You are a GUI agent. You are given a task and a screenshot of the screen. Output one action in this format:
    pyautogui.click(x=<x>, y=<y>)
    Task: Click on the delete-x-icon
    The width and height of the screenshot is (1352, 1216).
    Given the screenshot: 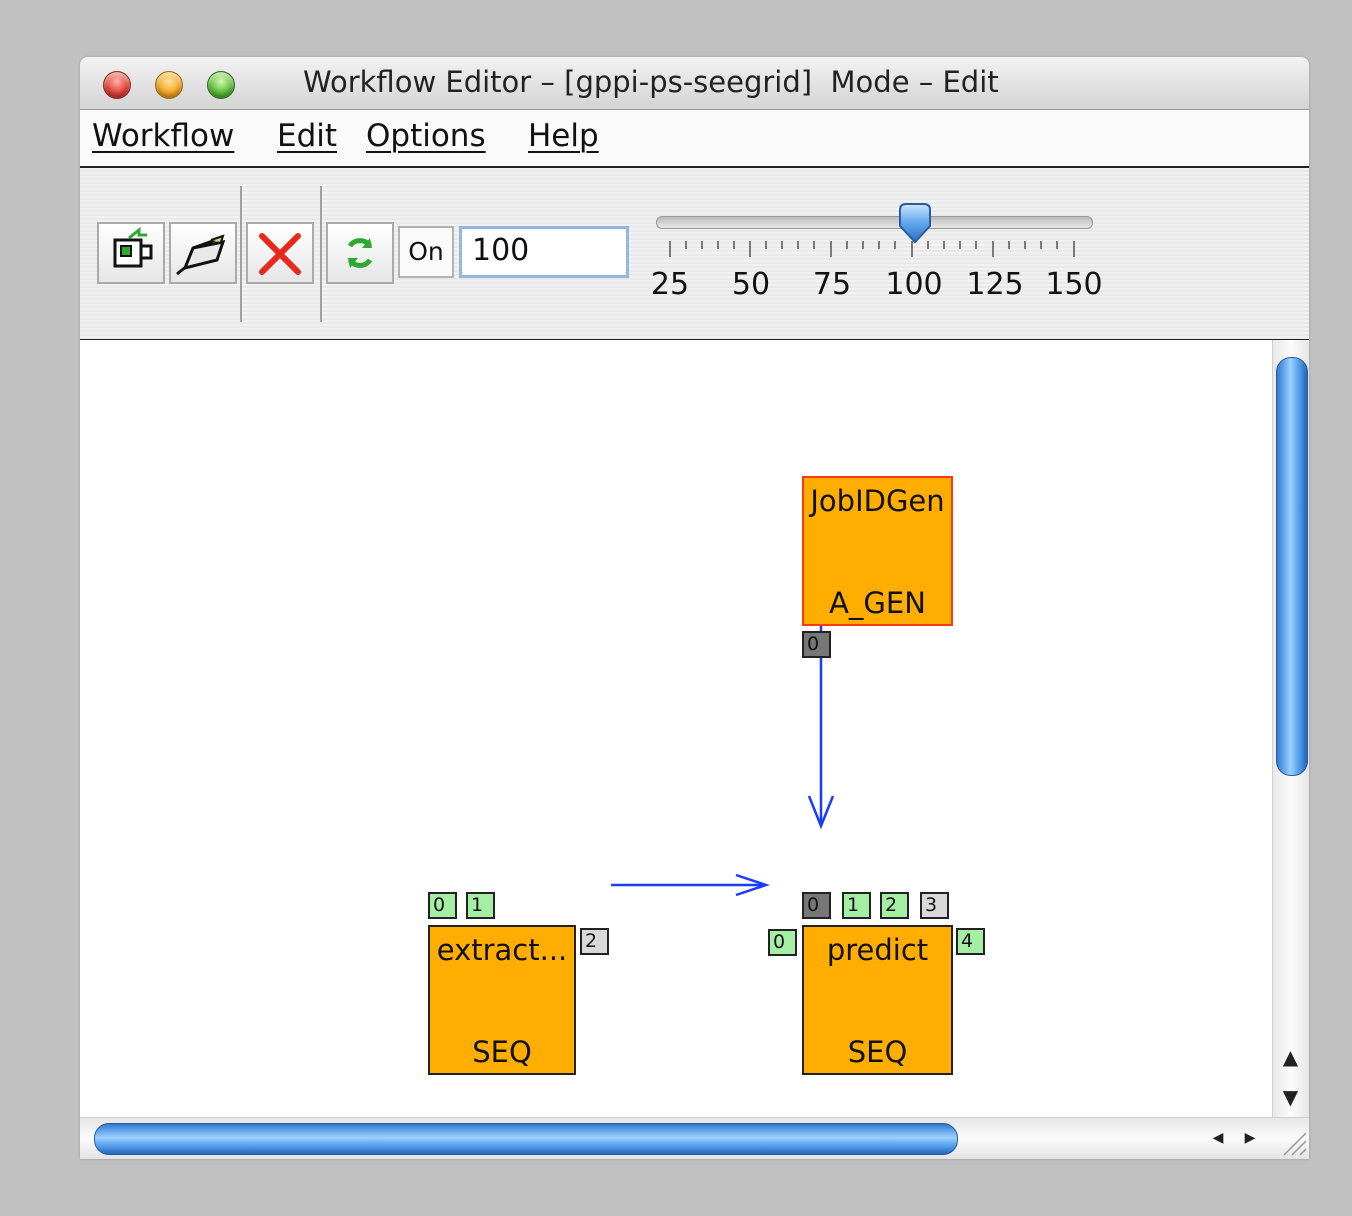 What is the action you would take?
    pyautogui.click(x=280, y=254)
    